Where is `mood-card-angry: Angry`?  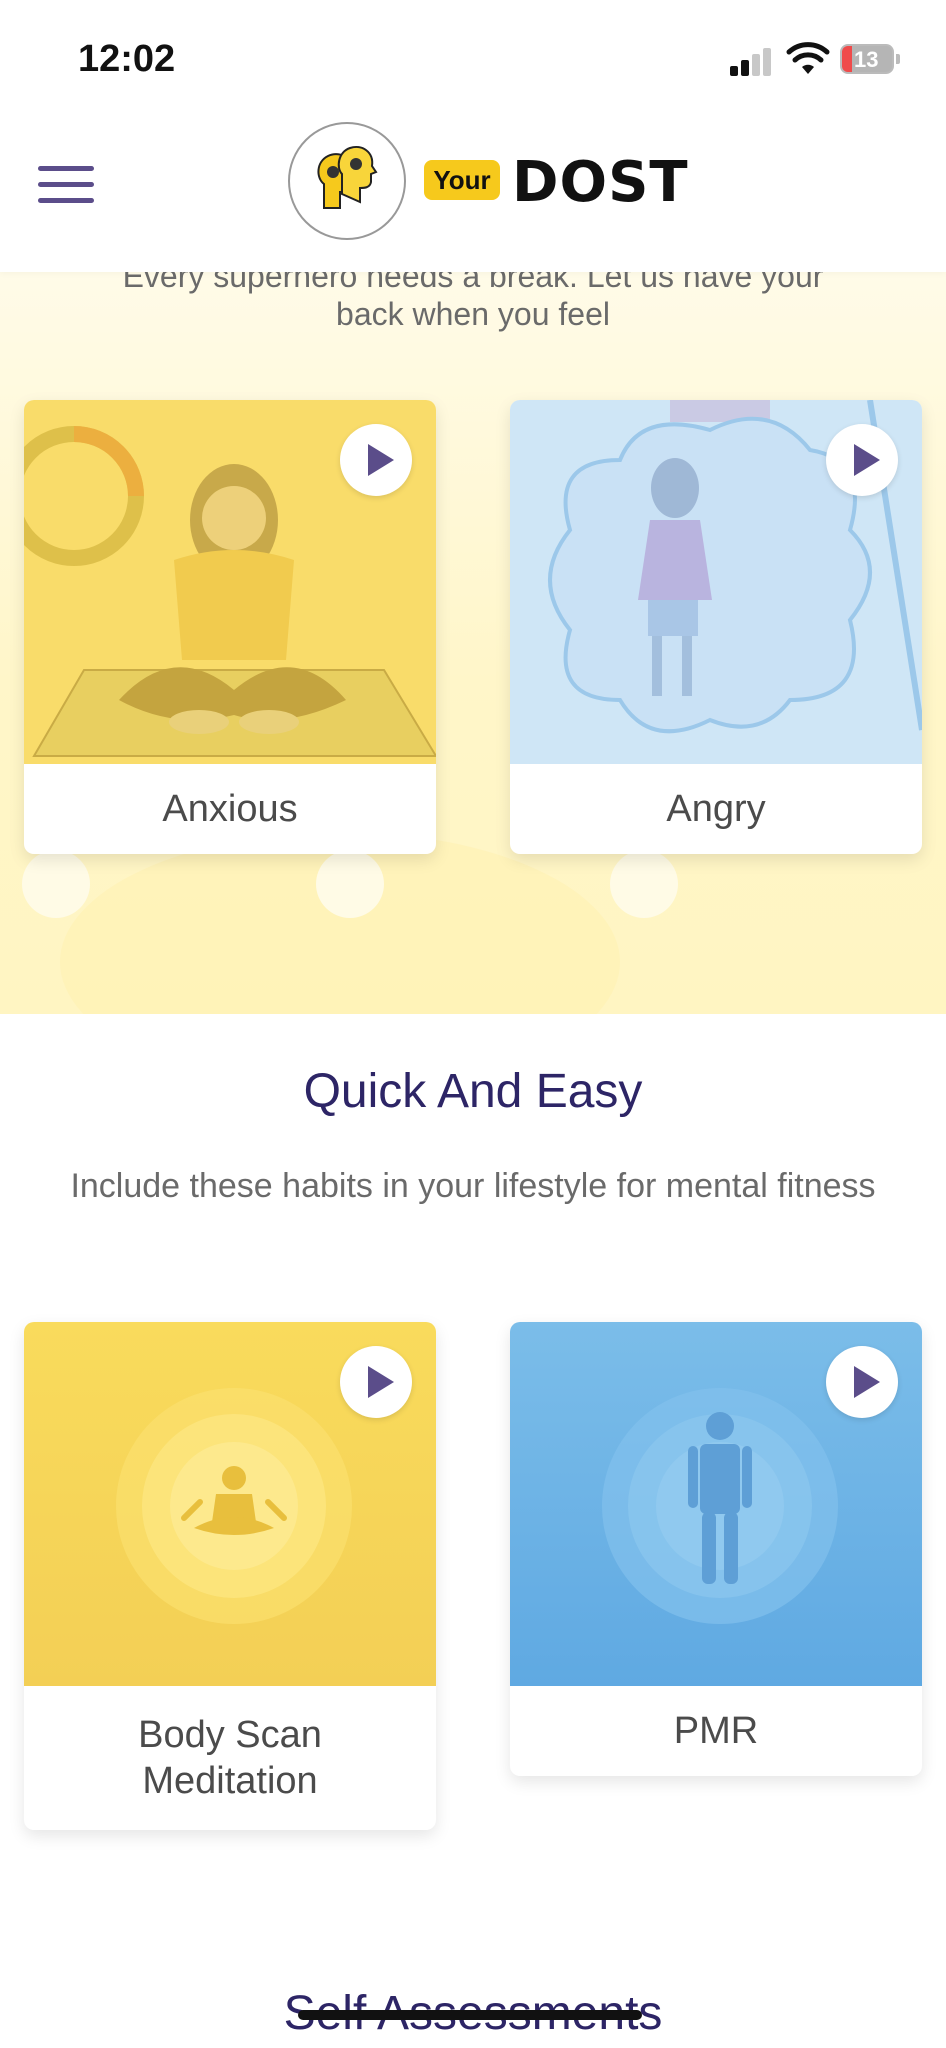
mood-card-angry: Angry is located at coordinates (716, 627).